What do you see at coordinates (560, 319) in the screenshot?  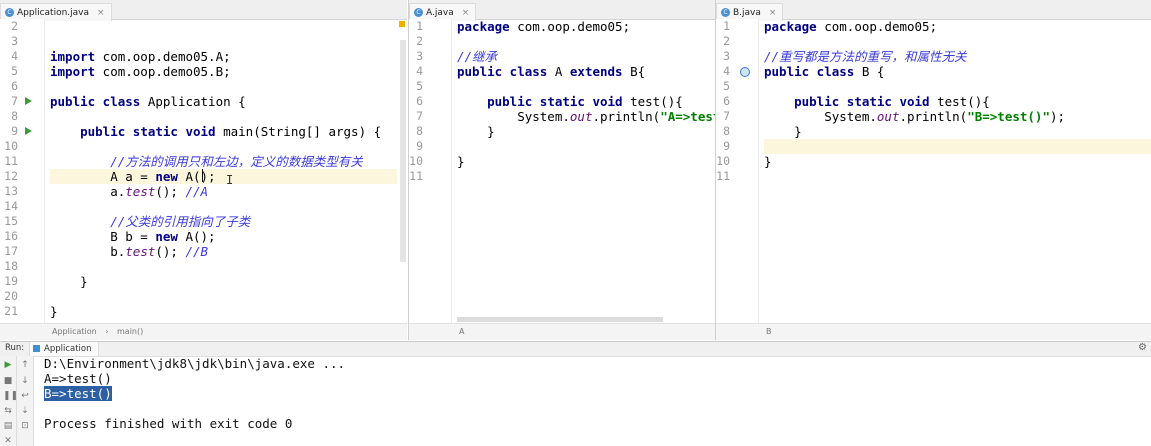 I see `horizontal-scrollbar` at bounding box center [560, 319].